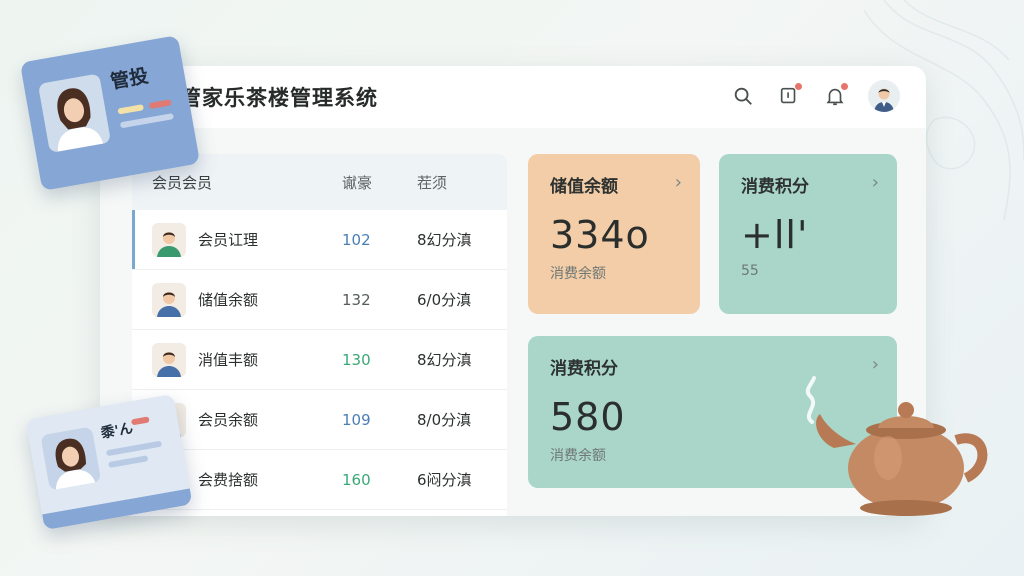  Describe the element at coordinates (815, 96) in the screenshot. I see `header-icons` at that location.